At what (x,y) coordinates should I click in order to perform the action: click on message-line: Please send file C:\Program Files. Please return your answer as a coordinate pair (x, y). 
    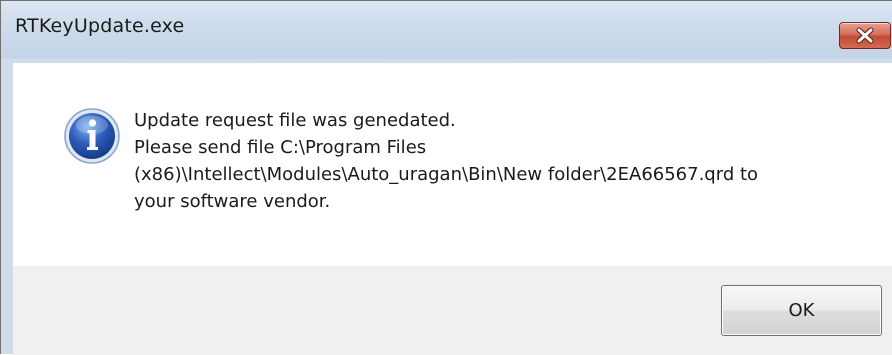
    Looking at the image, I should click on (280, 147).